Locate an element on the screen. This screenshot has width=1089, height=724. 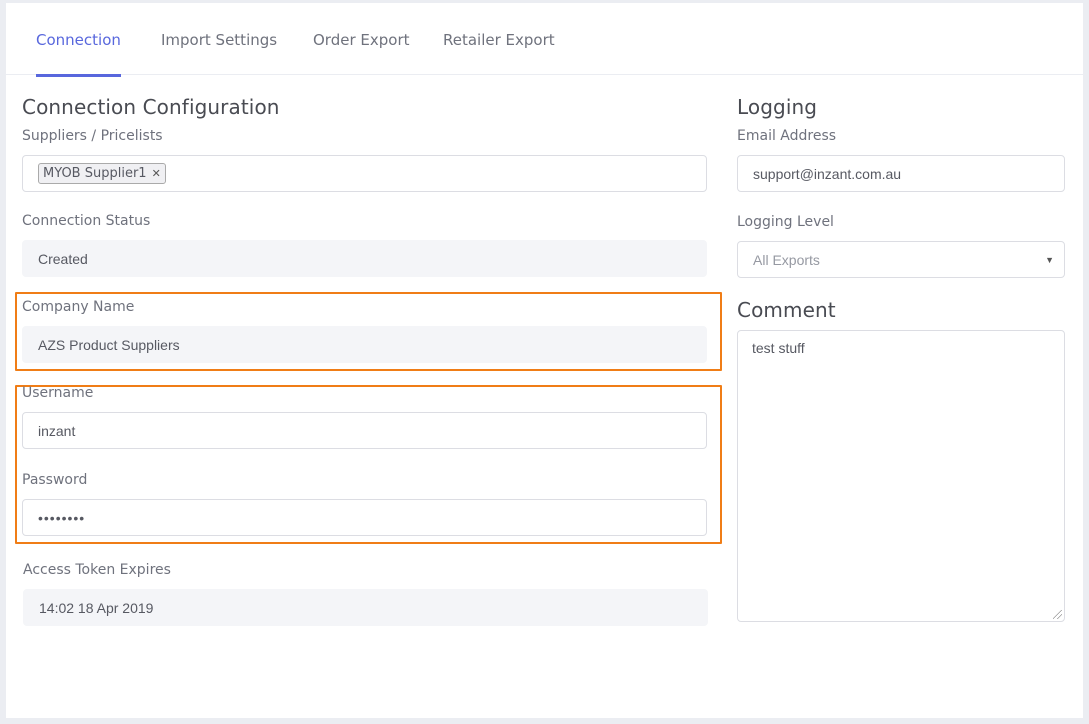
chevron-down-icon: ▼ is located at coordinates (1049, 260).